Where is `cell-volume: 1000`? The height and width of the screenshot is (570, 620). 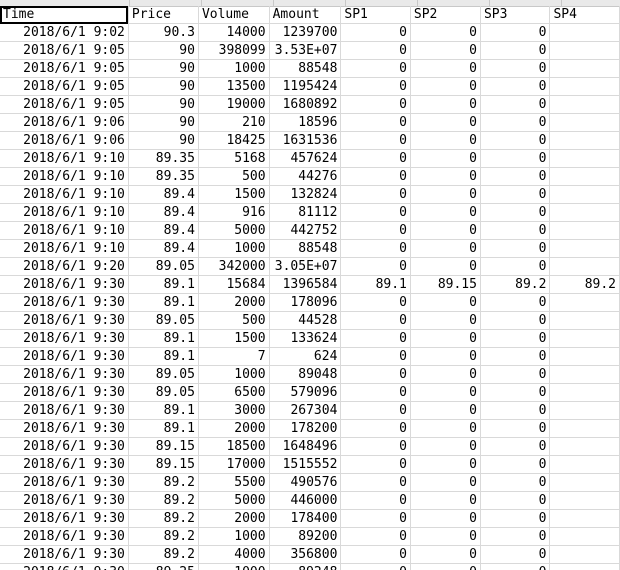
cell-volume: 1000 is located at coordinates (234, 248).